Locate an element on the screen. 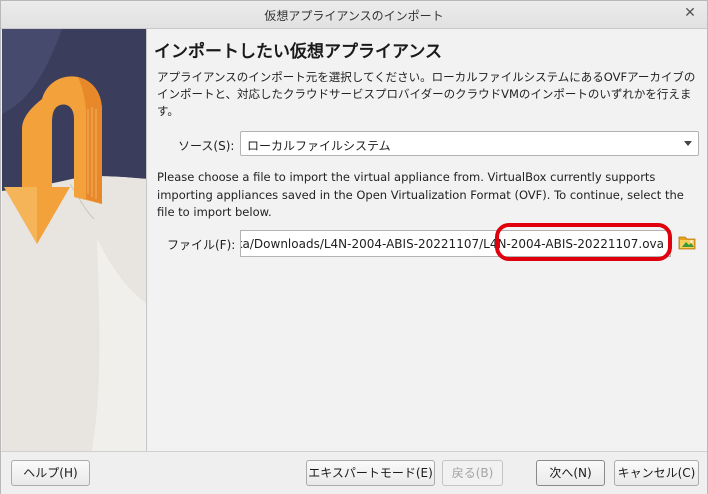  source-select: ローカルファイルシステム is located at coordinates (469, 143).